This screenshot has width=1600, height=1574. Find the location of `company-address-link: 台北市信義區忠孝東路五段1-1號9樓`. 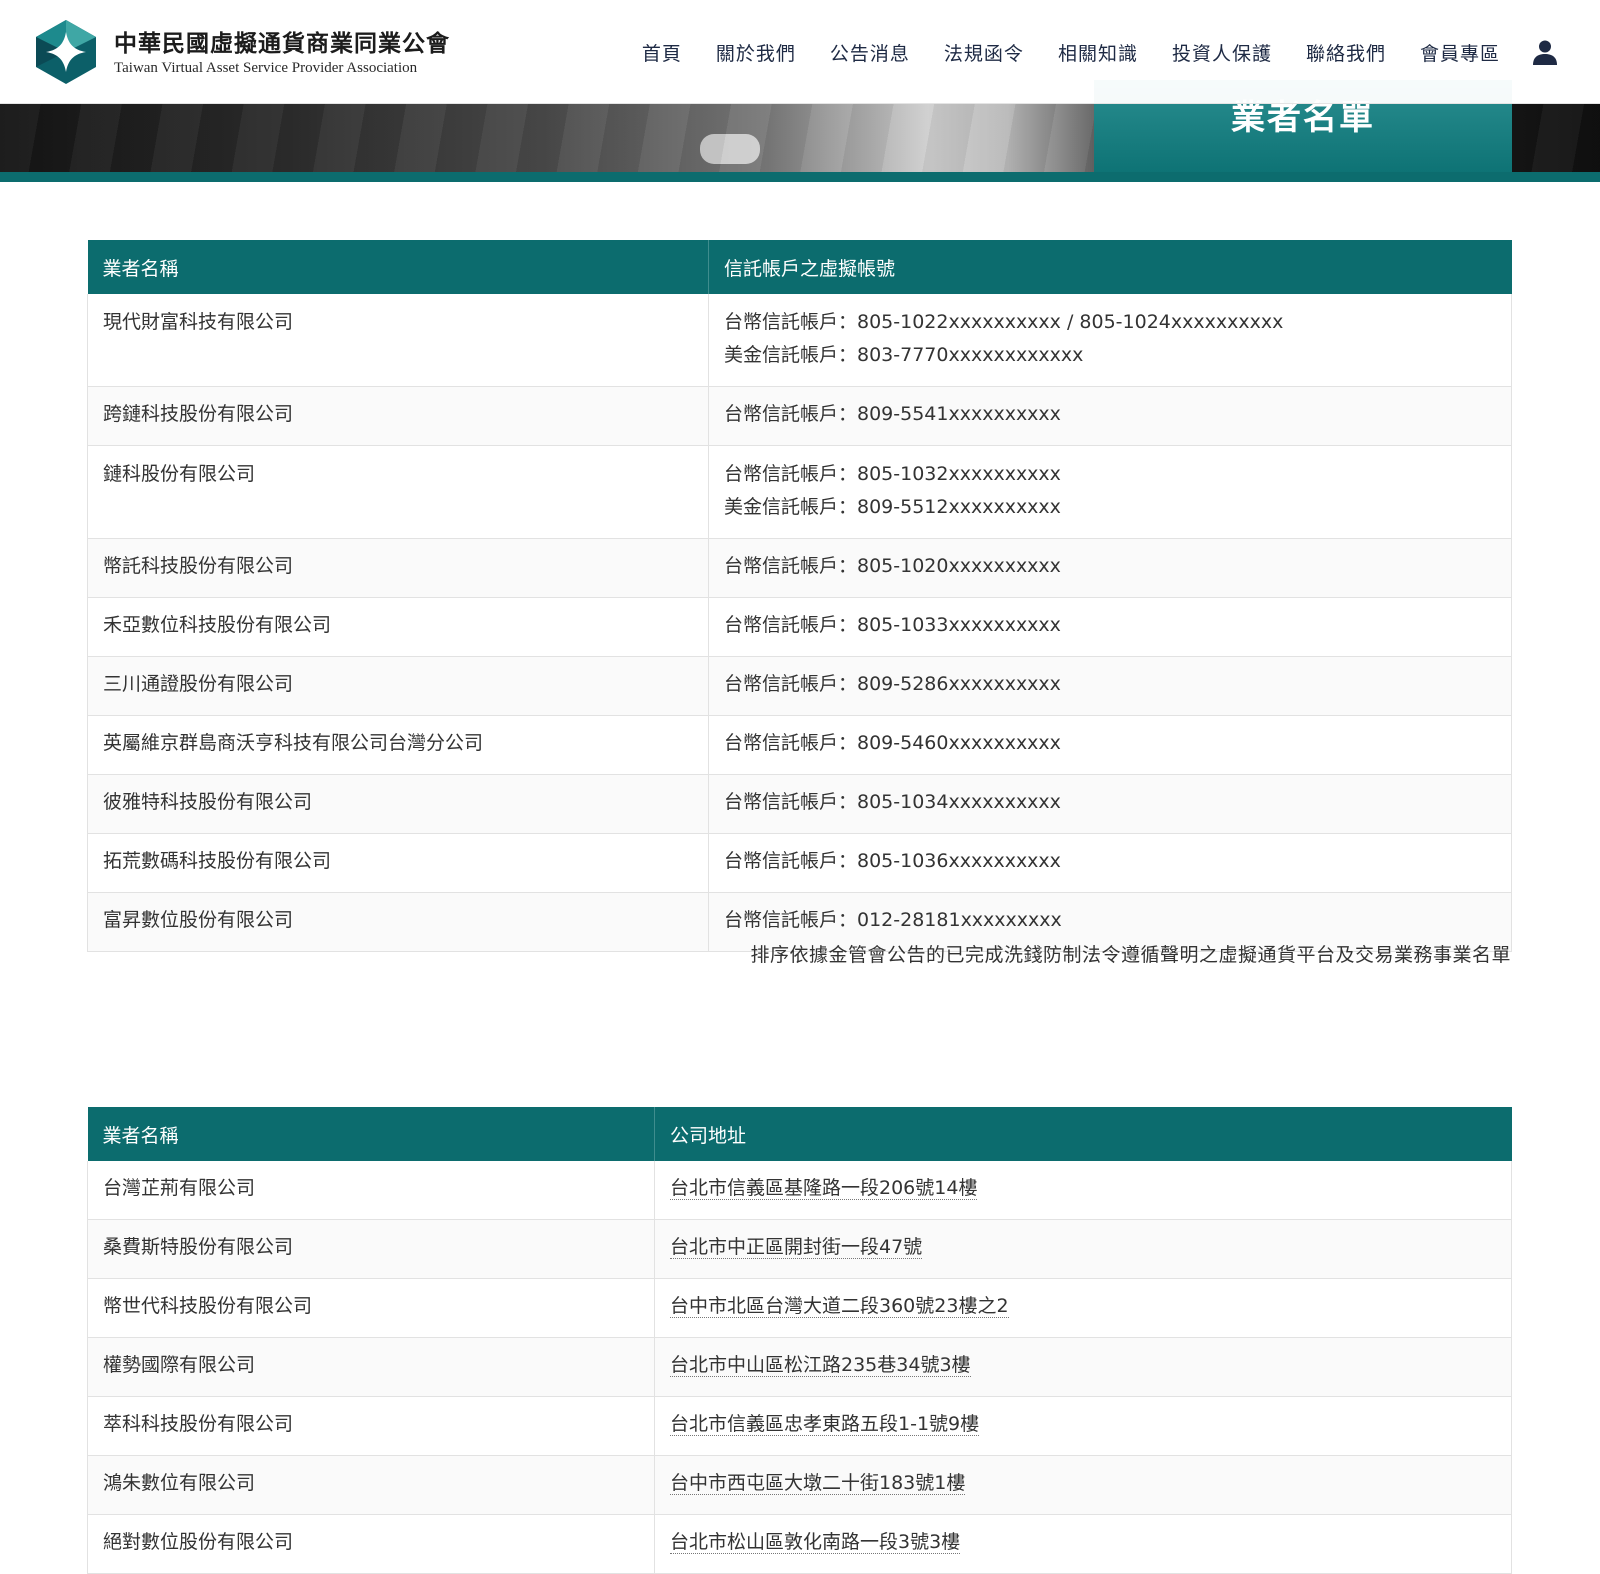

company-address-link: 台北市信義區忠孝東路五段1-1號9樓 is located at coordinates (825, 1424).